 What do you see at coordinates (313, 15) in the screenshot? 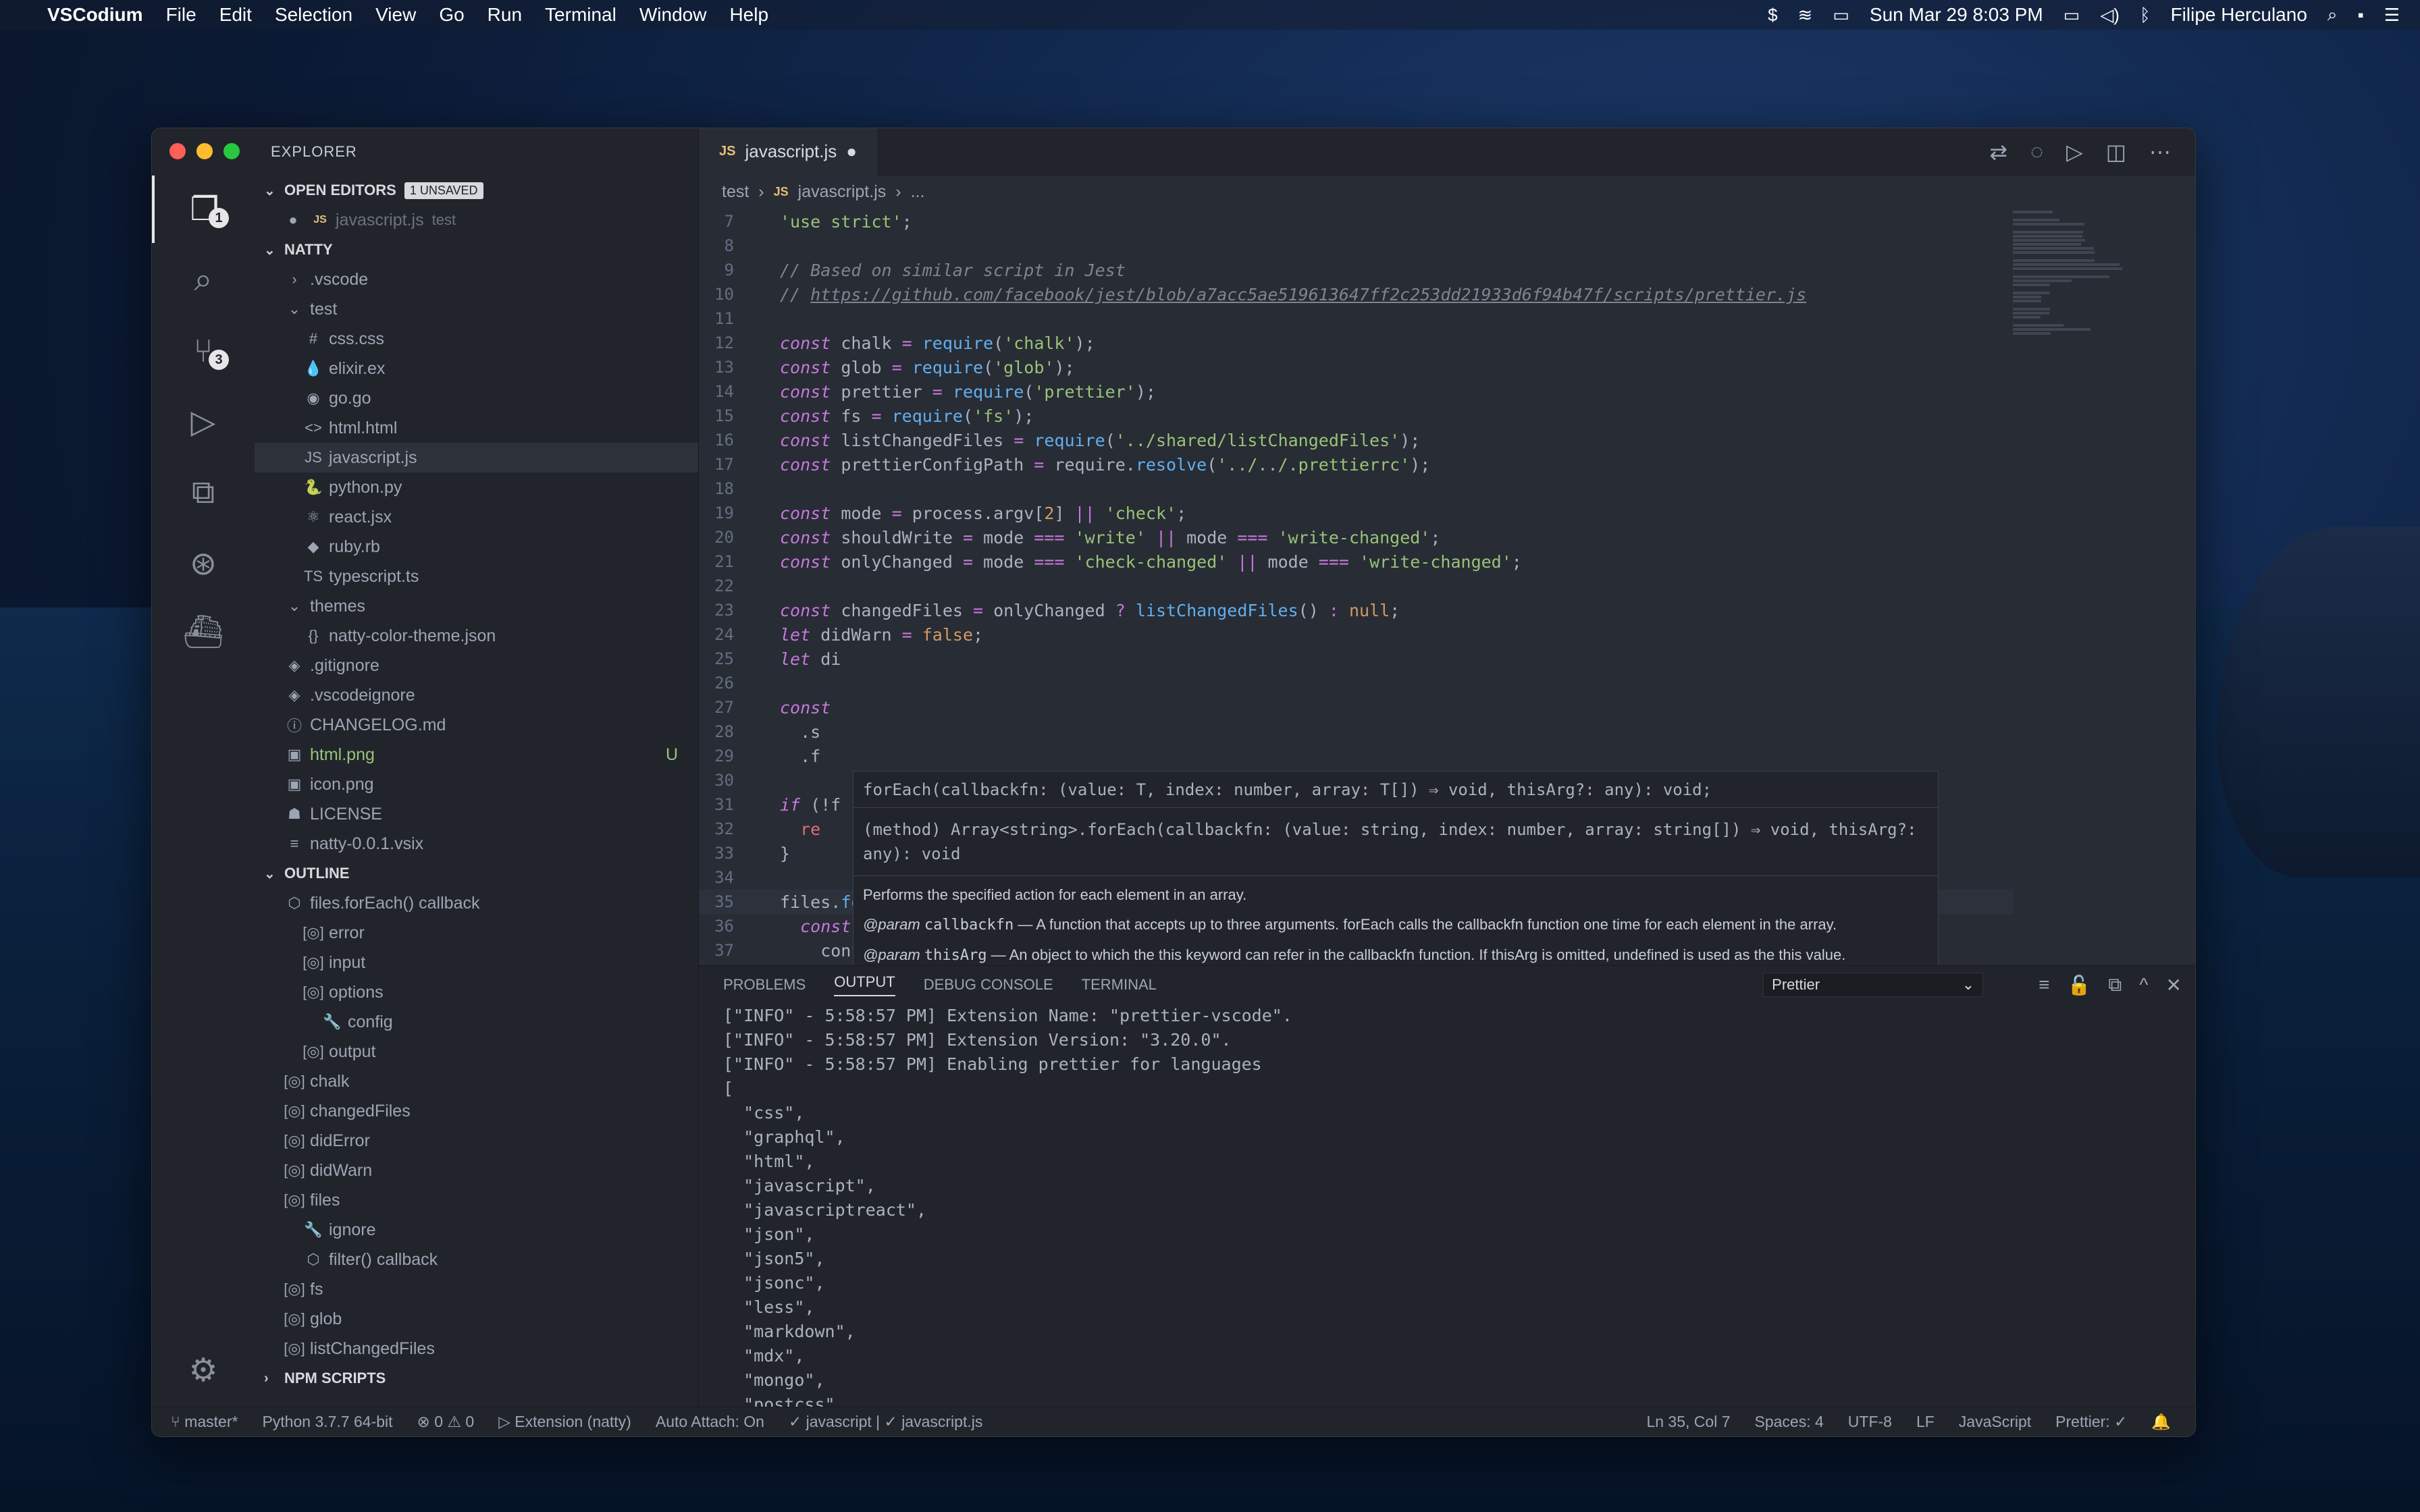
I see `menu-selection: Selection` at bounding box center [313, 15].